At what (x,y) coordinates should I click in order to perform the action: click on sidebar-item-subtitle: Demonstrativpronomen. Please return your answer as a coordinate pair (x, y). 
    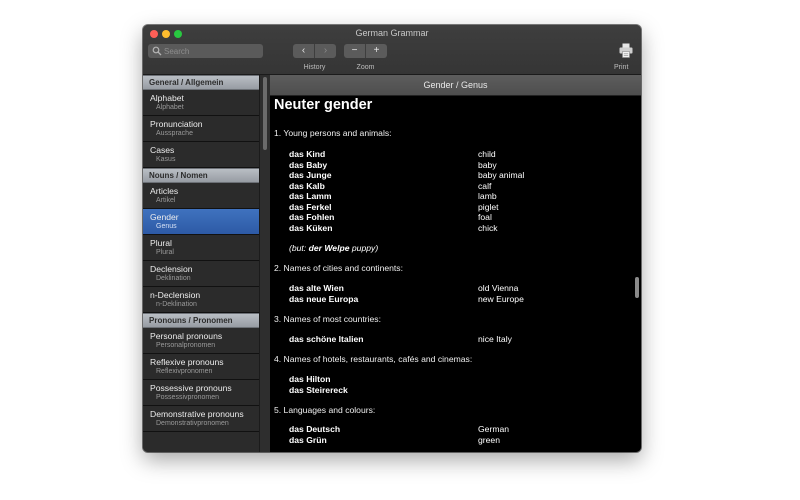
    Looking at the image, I should click on (192, 423).